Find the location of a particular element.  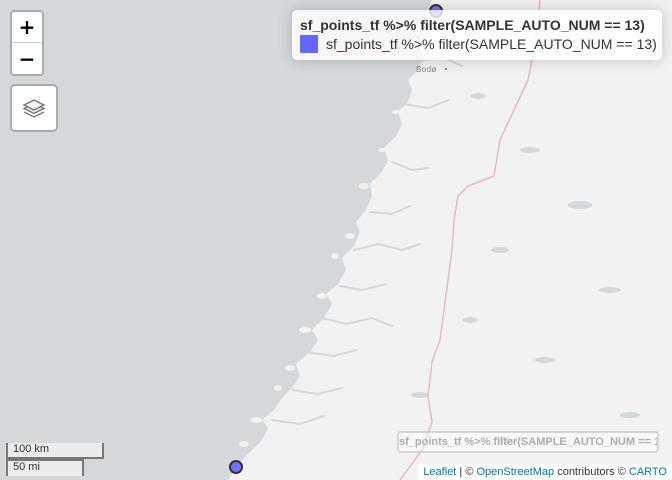

city-label-bodo: Bodø is located at coordinates (426, 69).